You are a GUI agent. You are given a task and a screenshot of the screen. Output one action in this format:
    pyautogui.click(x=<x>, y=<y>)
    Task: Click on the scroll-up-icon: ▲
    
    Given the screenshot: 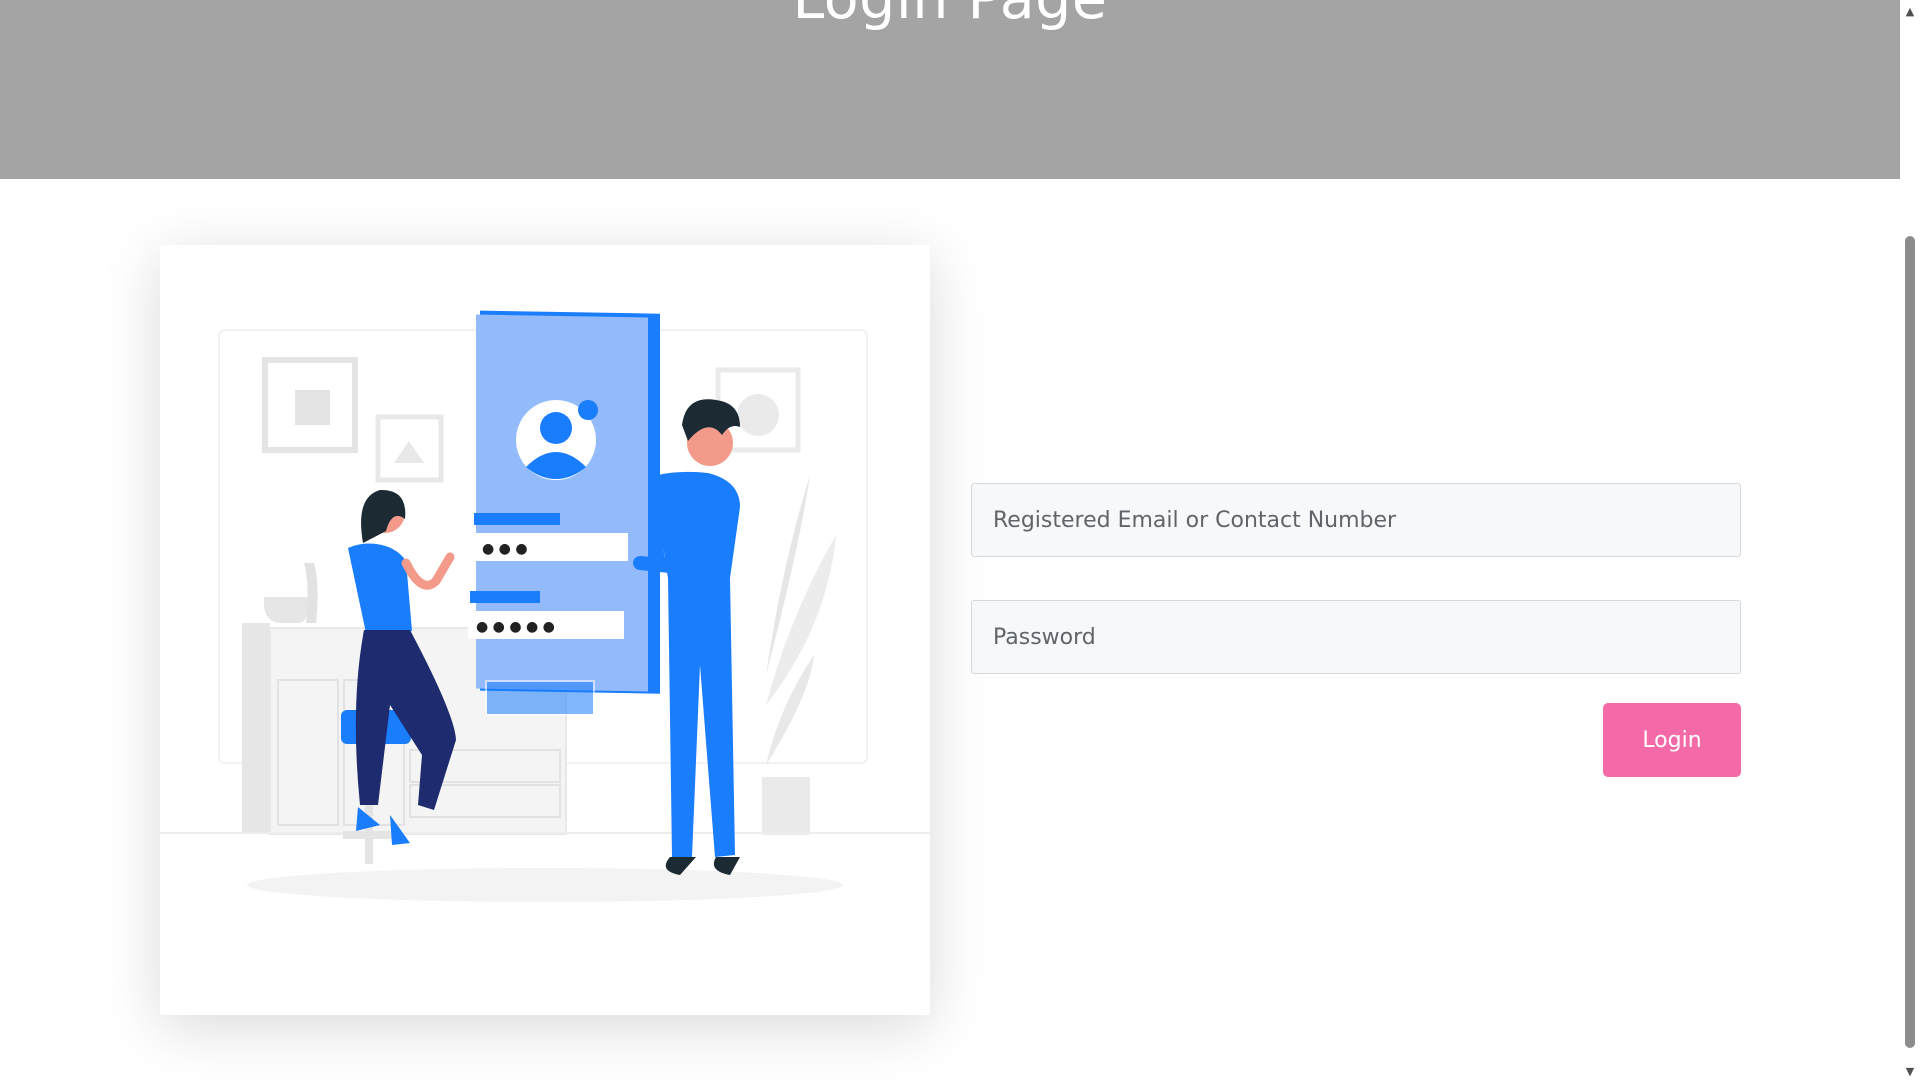 What is the action you would take?
    pyautogui.click(x=1910, y=12)
    